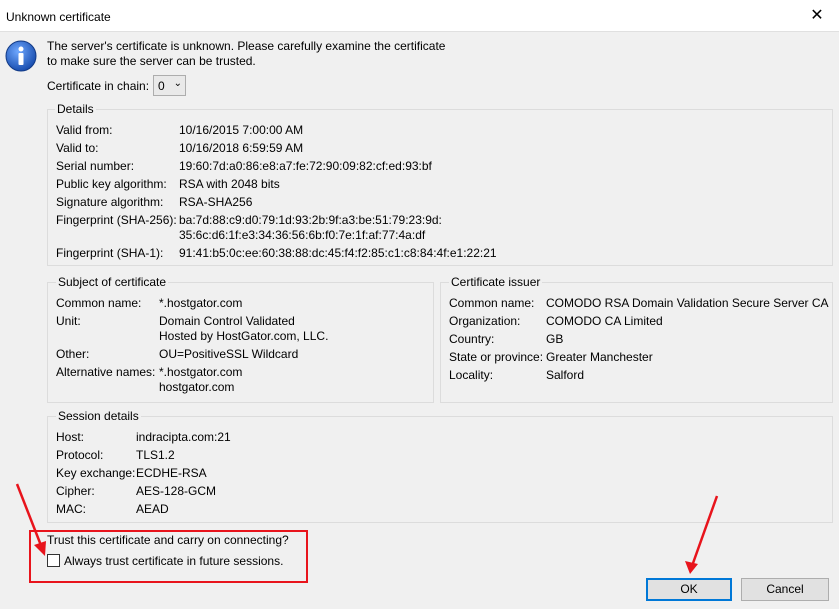 This screenshot has width=839, height=609. Describe the element at coordinates (177, 83) in the screenshot. I see `chevron-down-icon: ⌄` at that location.